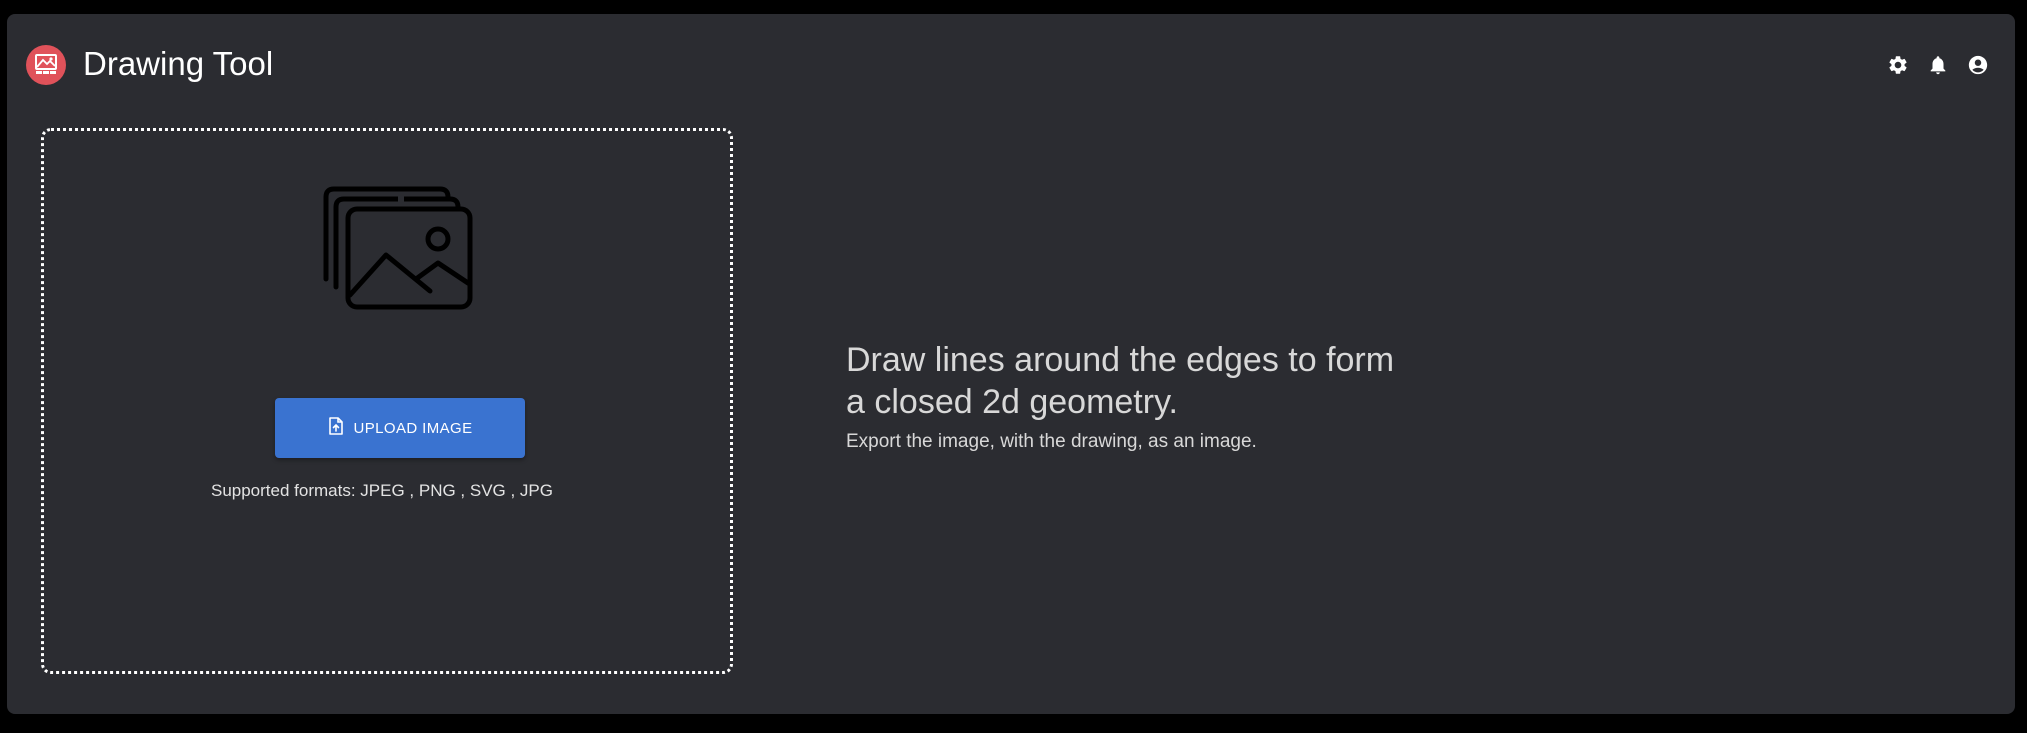  I want to click on upload-button-label: UPLOAD IMAGE, so click(413, 428).